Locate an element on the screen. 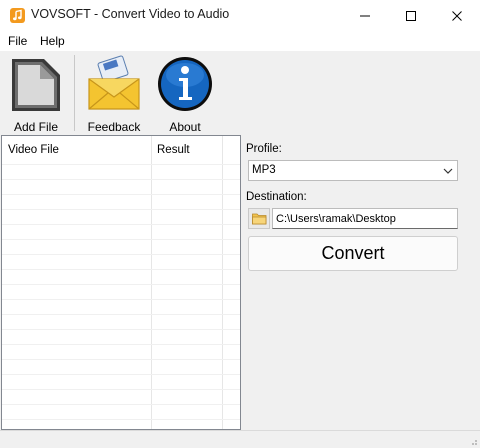 This screenshot has width=480, height=448. close-icon is located at coordinates (457, 16).